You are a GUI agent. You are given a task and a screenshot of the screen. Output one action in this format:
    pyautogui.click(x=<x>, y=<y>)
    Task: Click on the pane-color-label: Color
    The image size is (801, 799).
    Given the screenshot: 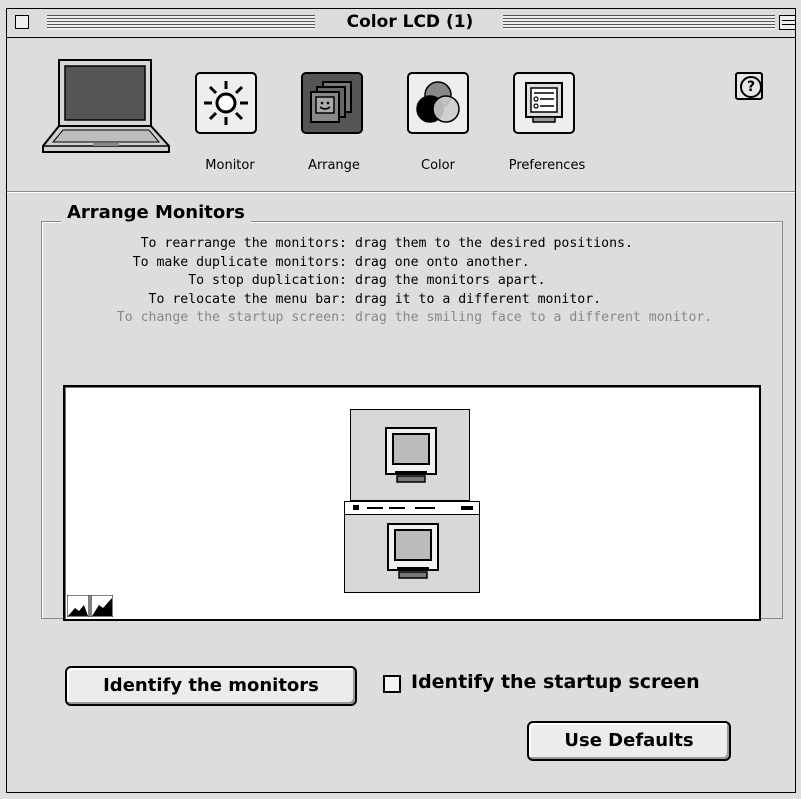 What is the action you would take?
    pyautogui.click(x=438, y=165)
    